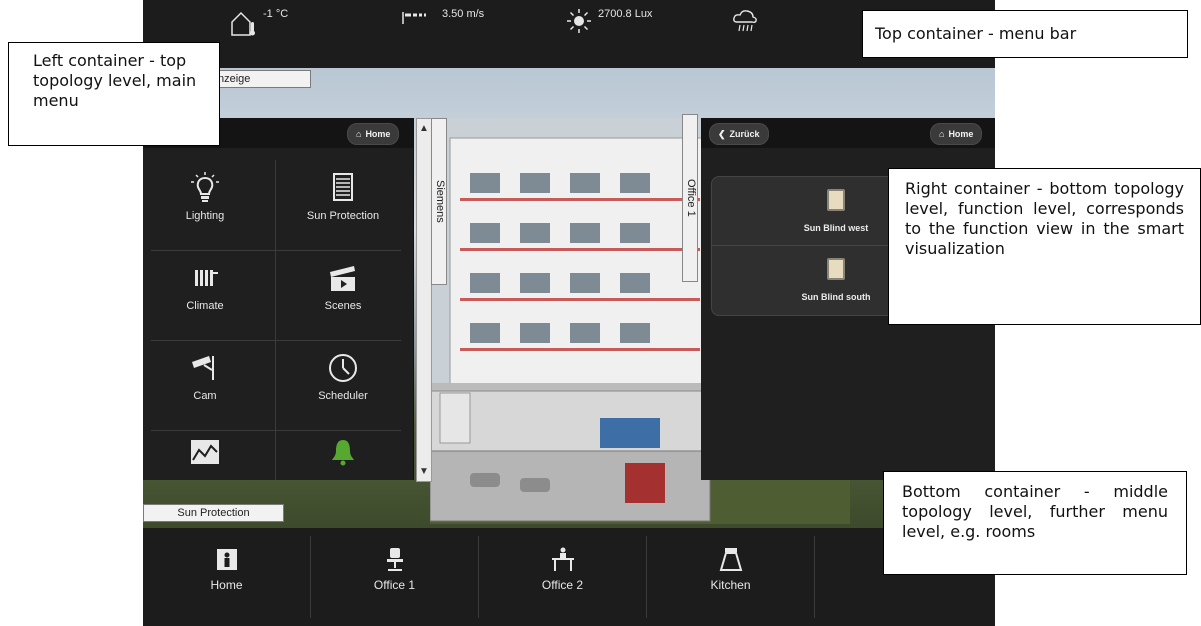 The image size is (1201, 626). Describe the element at coordinates (730, 577) in the screenshot. I see `room-kitchen: Kitchen` at that location.